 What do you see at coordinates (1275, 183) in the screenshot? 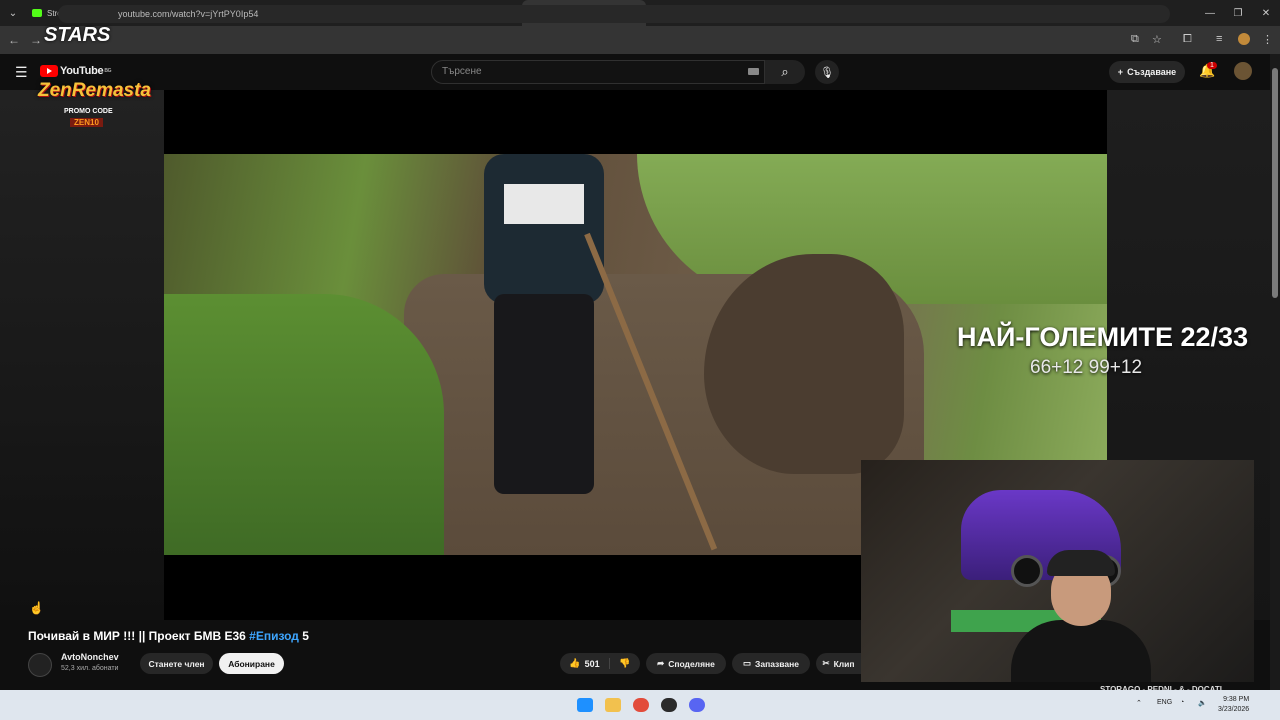
I see `scrollbar-thumb` at bounding box center [1275, 183].